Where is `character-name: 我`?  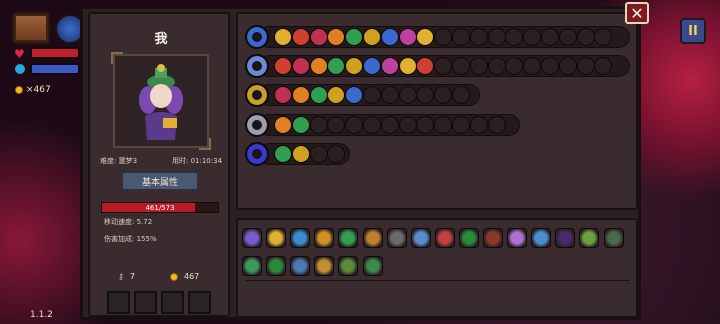 character-name: 我 is located at coordinates (161, 39).